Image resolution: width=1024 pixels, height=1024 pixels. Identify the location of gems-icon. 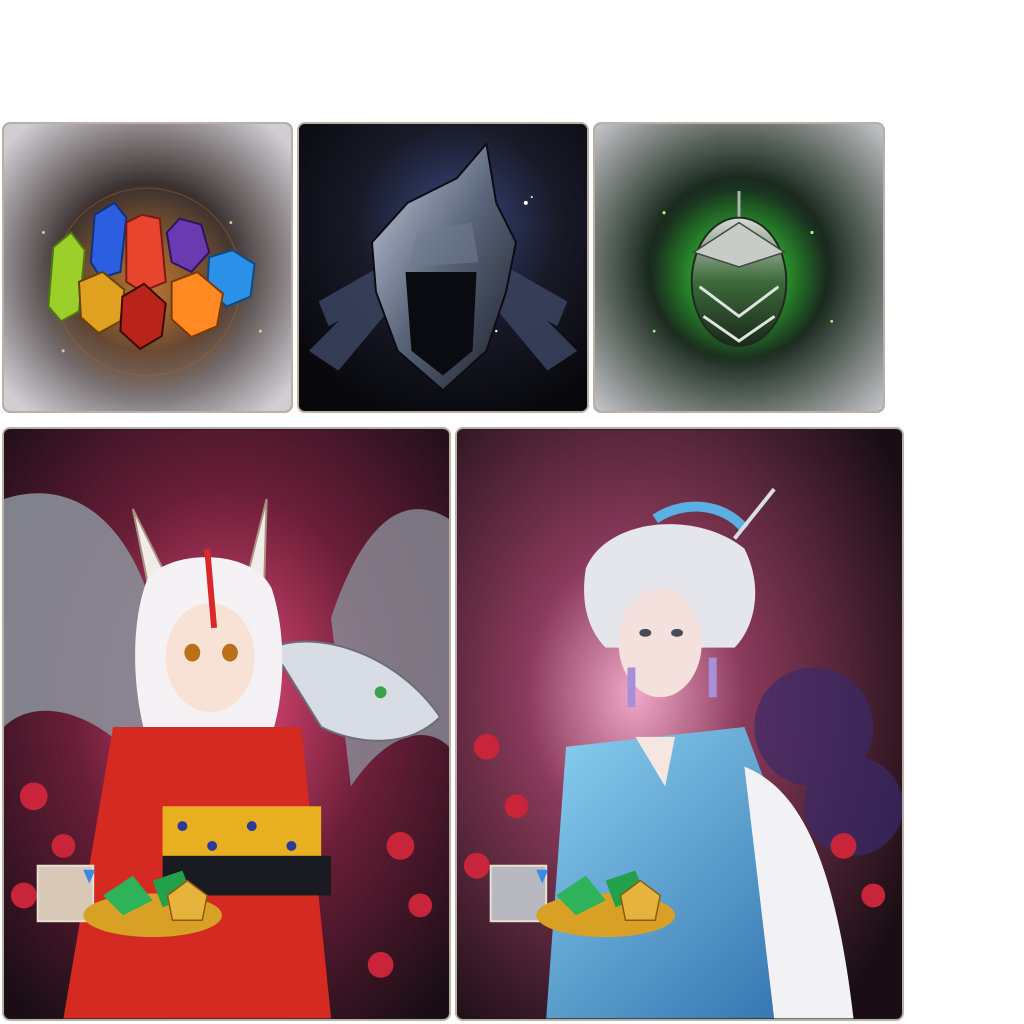
(147, 267).